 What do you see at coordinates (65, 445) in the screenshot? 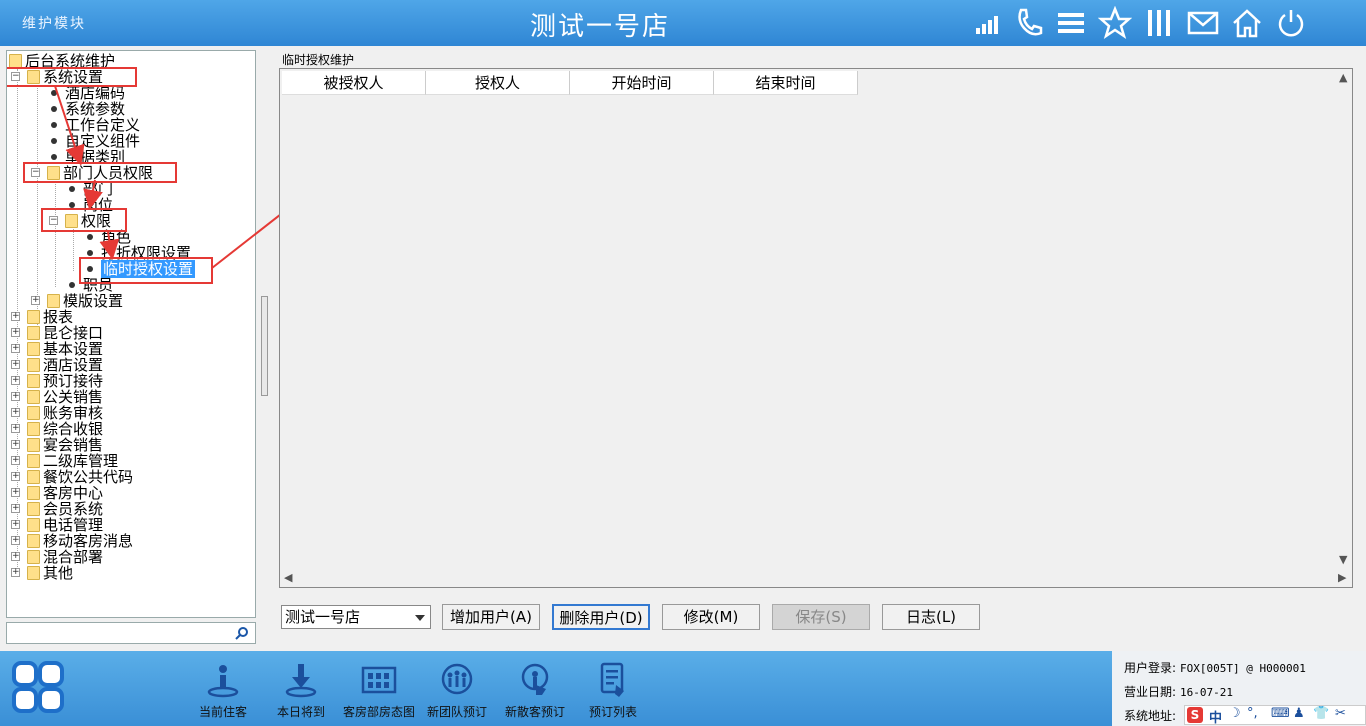
I see `tree-item-top-level: 宴会销售` at bounding box center [65, 445].